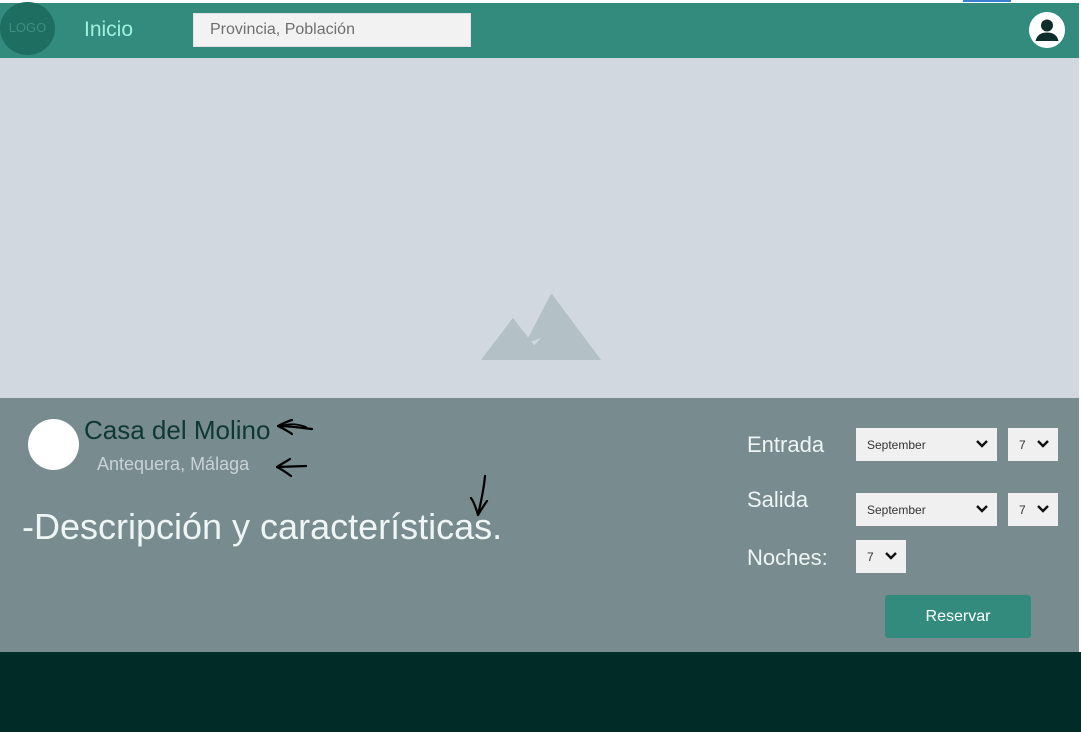  I want to click on header: LOGO Inicio, so click(539, 30).